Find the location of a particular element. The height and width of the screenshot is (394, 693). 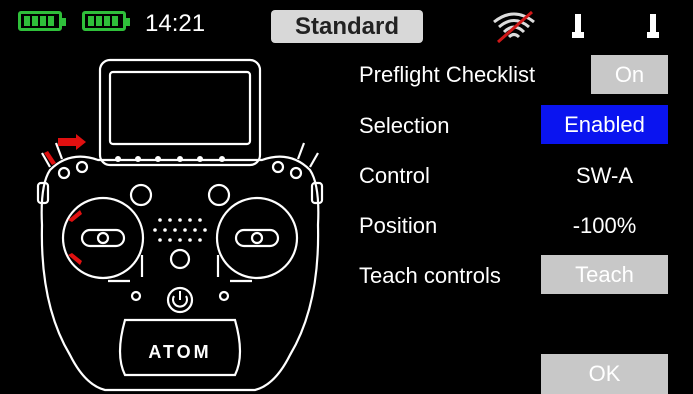

teach-controls-label: Teach controls is located at coordinates (430, 275).